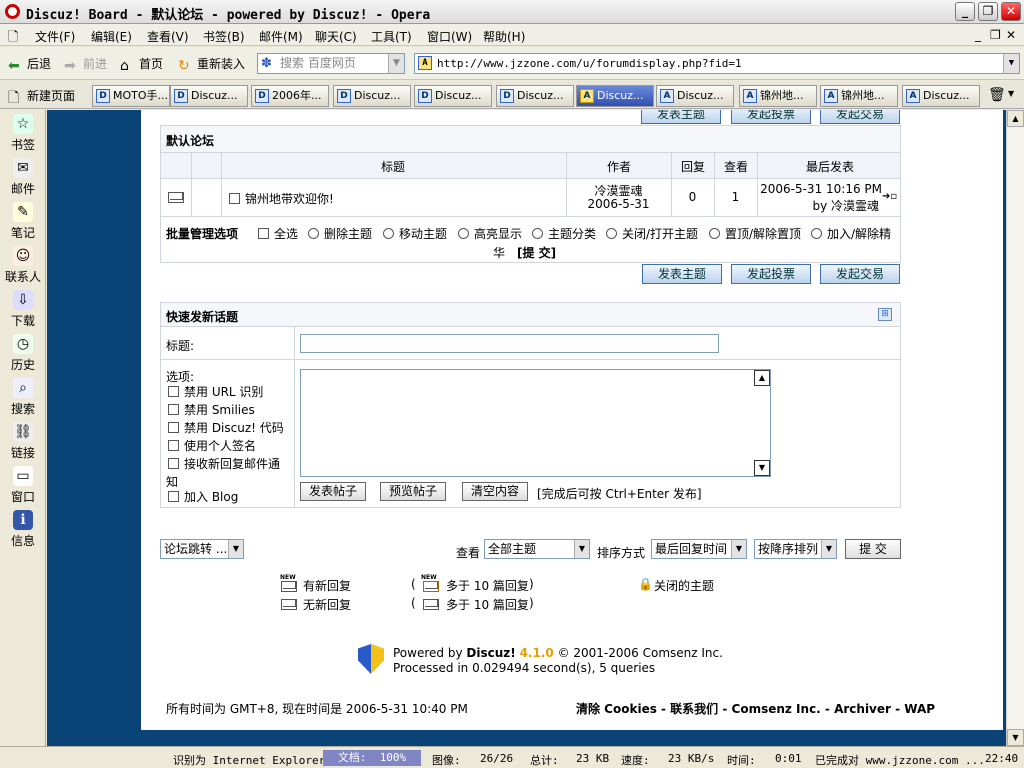 This screenshot has width=1024, height=768. What do you see at coordinates (1015, 737) in the screenshot?
I see `scroll-down-icon: ▼` at bounding box center [1015, 737].